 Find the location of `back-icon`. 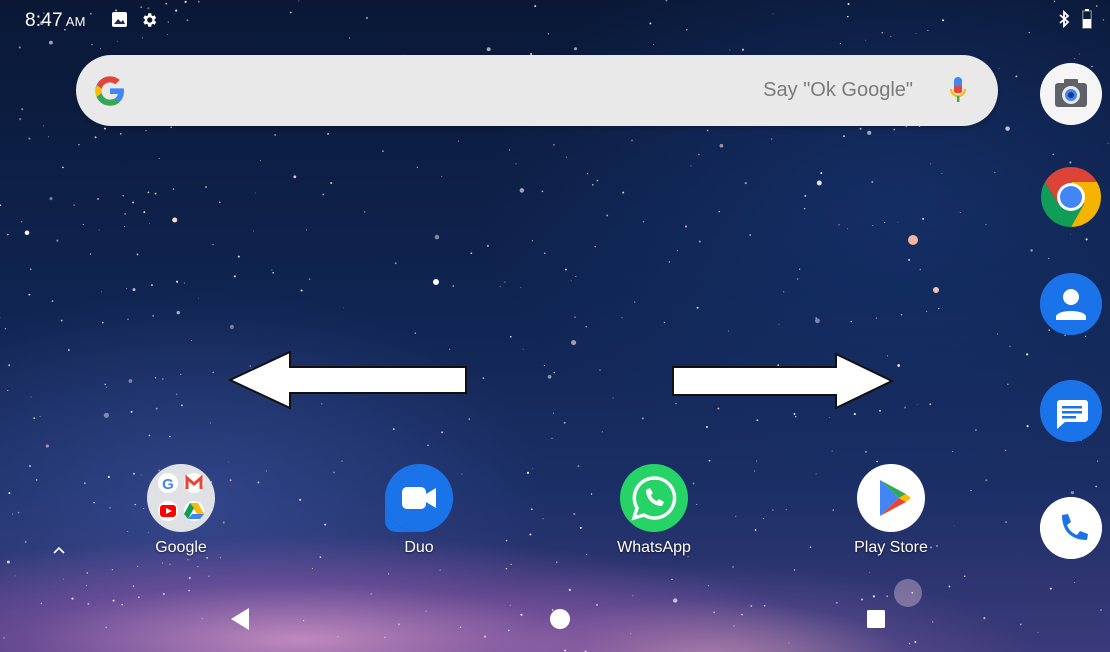

back-icon is located at coordinates (240, 619).